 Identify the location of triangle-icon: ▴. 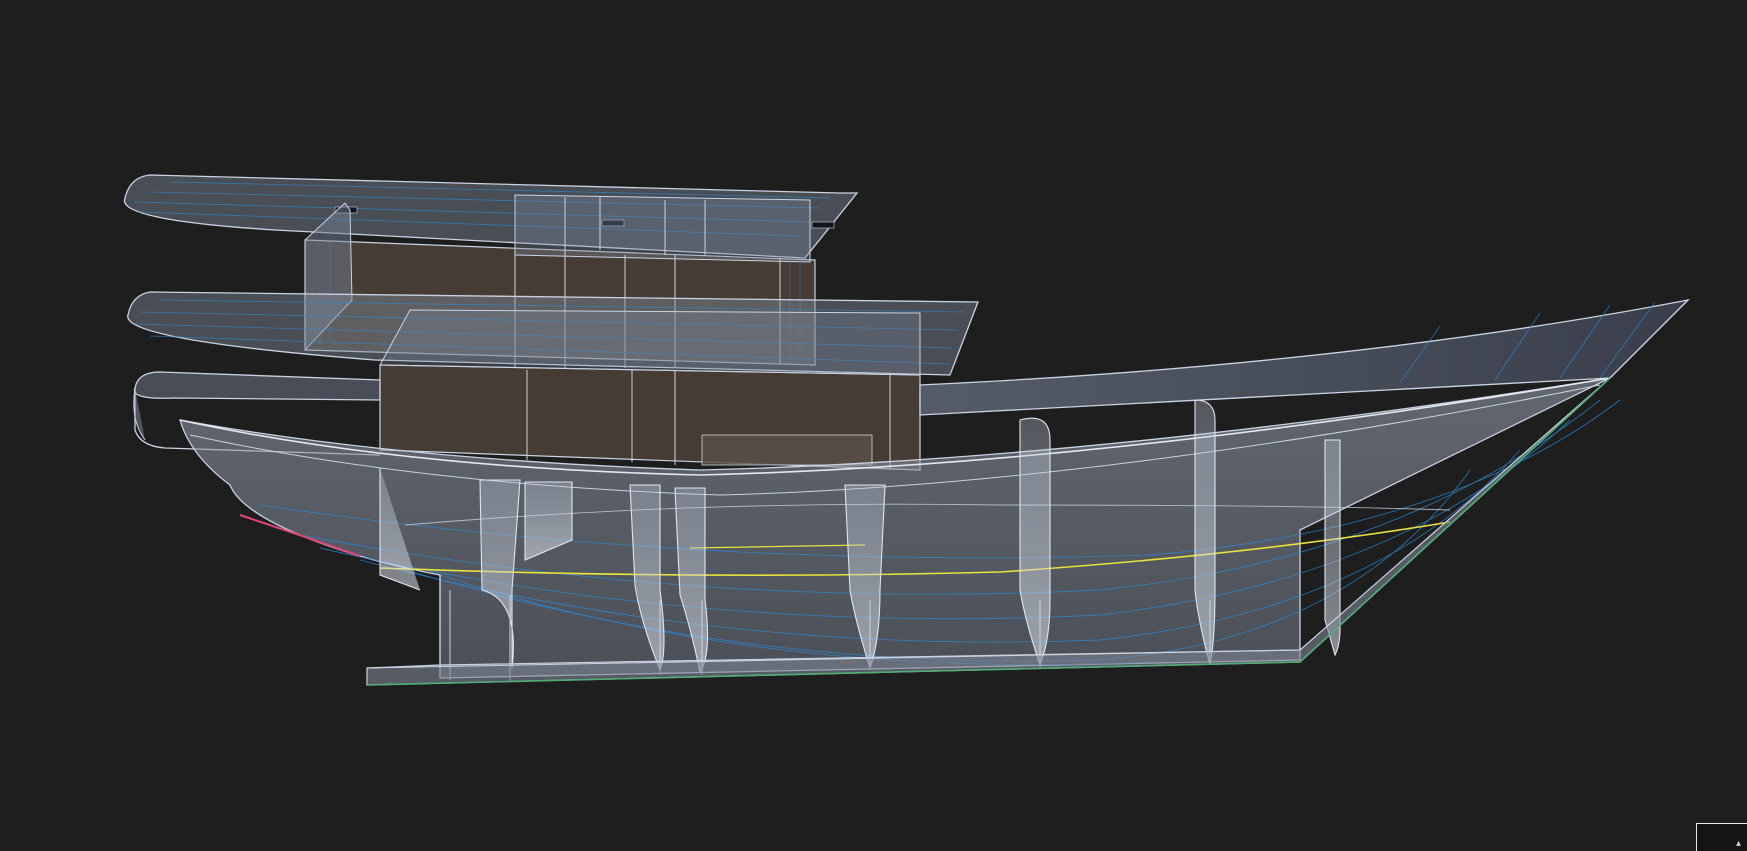
(1738, 843).